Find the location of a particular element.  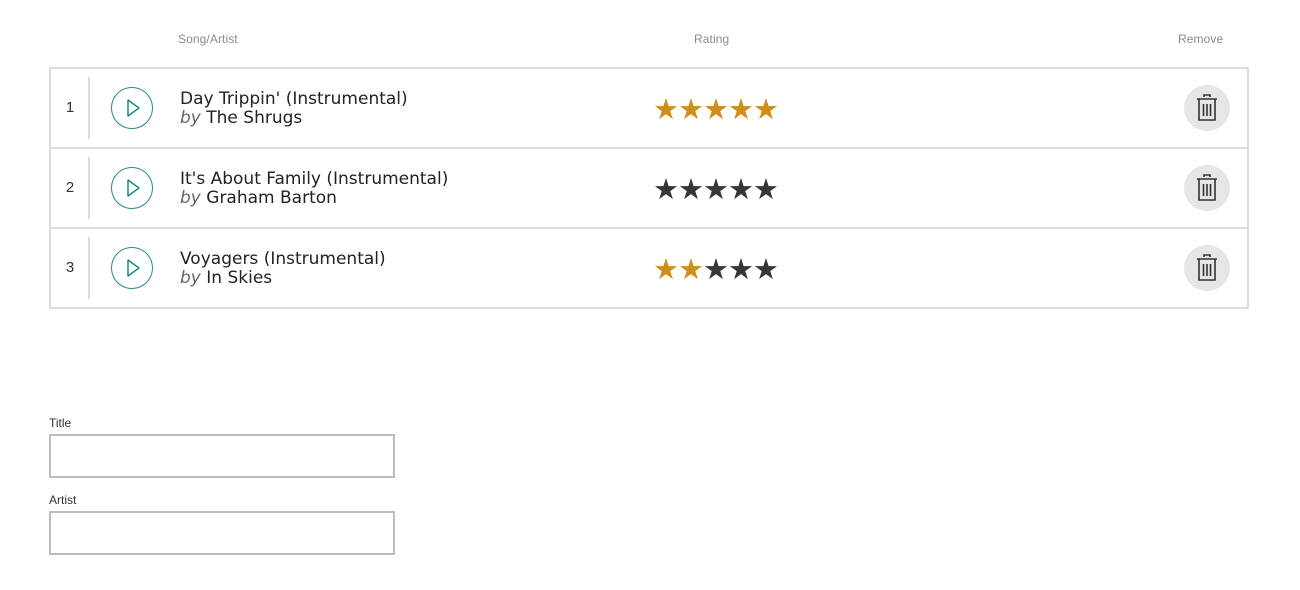

song-info: Voyagers (Instrumental) by In Skies is located at coordinates (283, 269).